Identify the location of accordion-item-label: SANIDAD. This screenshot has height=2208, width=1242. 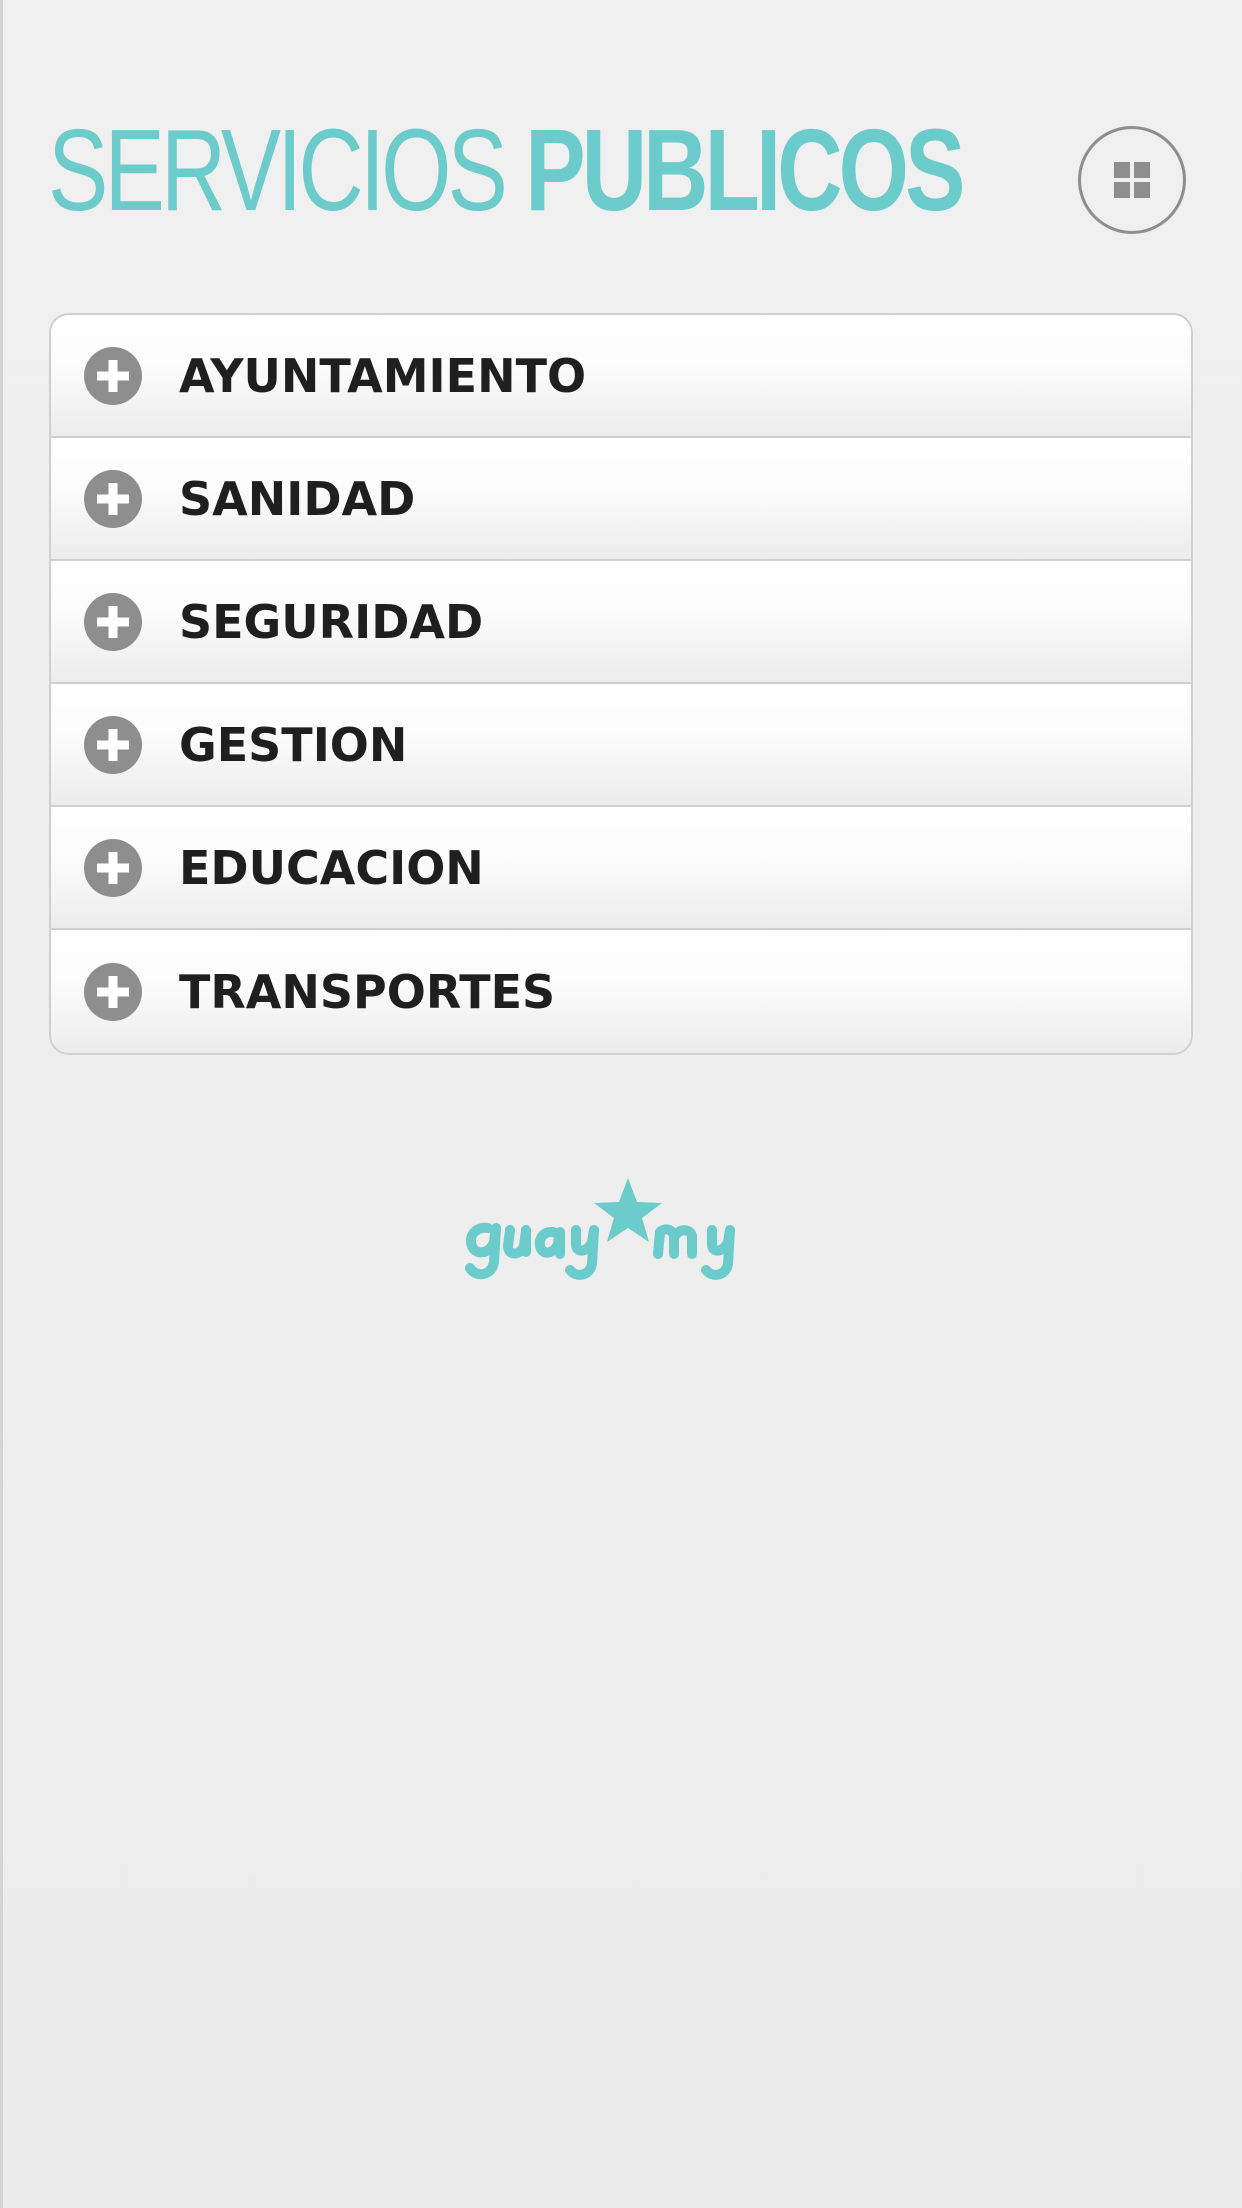
(297, 498).